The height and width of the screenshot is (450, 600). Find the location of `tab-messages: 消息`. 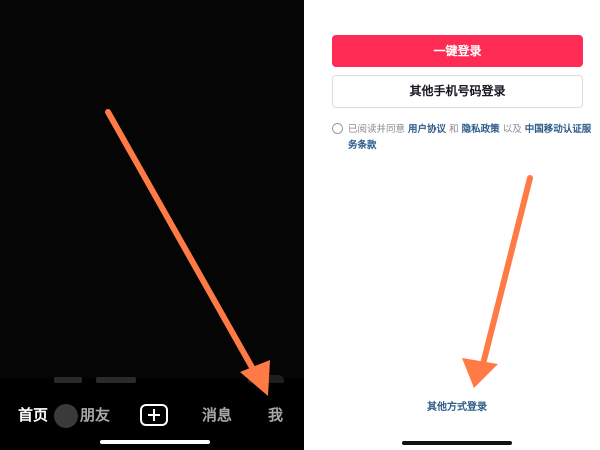

tab-messages: 消息 is located at coordinates (217, 415).